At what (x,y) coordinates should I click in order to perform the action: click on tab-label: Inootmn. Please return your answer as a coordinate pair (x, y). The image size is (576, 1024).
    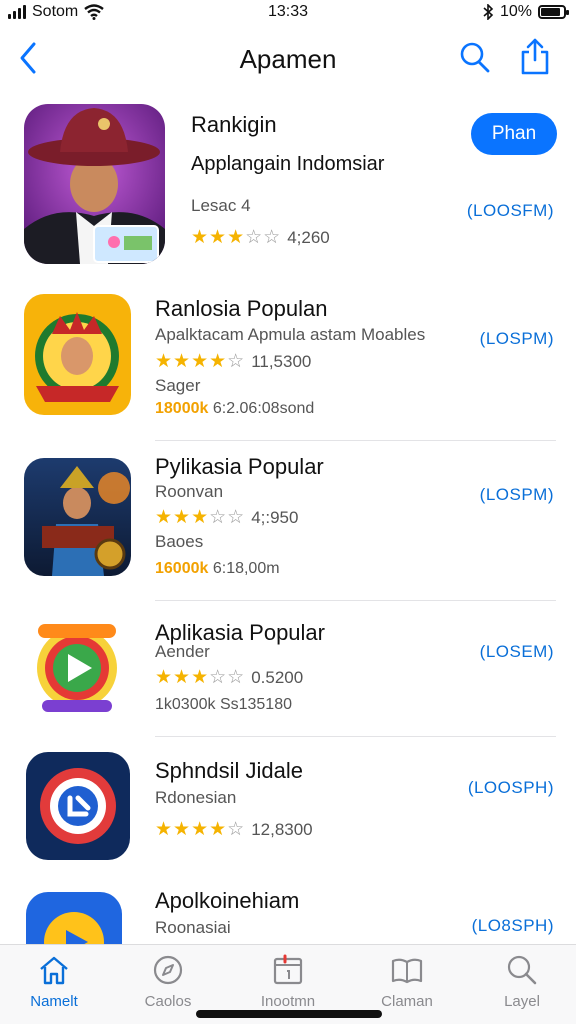
    Looking at the image, I should click on (288, 1001).